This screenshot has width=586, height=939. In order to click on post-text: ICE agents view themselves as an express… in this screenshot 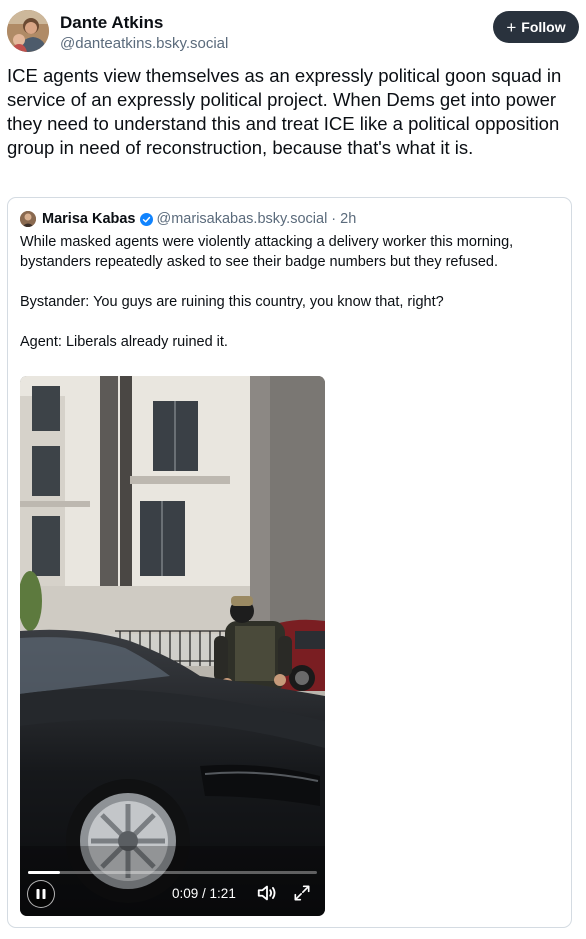, I will do `click(284, 111)`.